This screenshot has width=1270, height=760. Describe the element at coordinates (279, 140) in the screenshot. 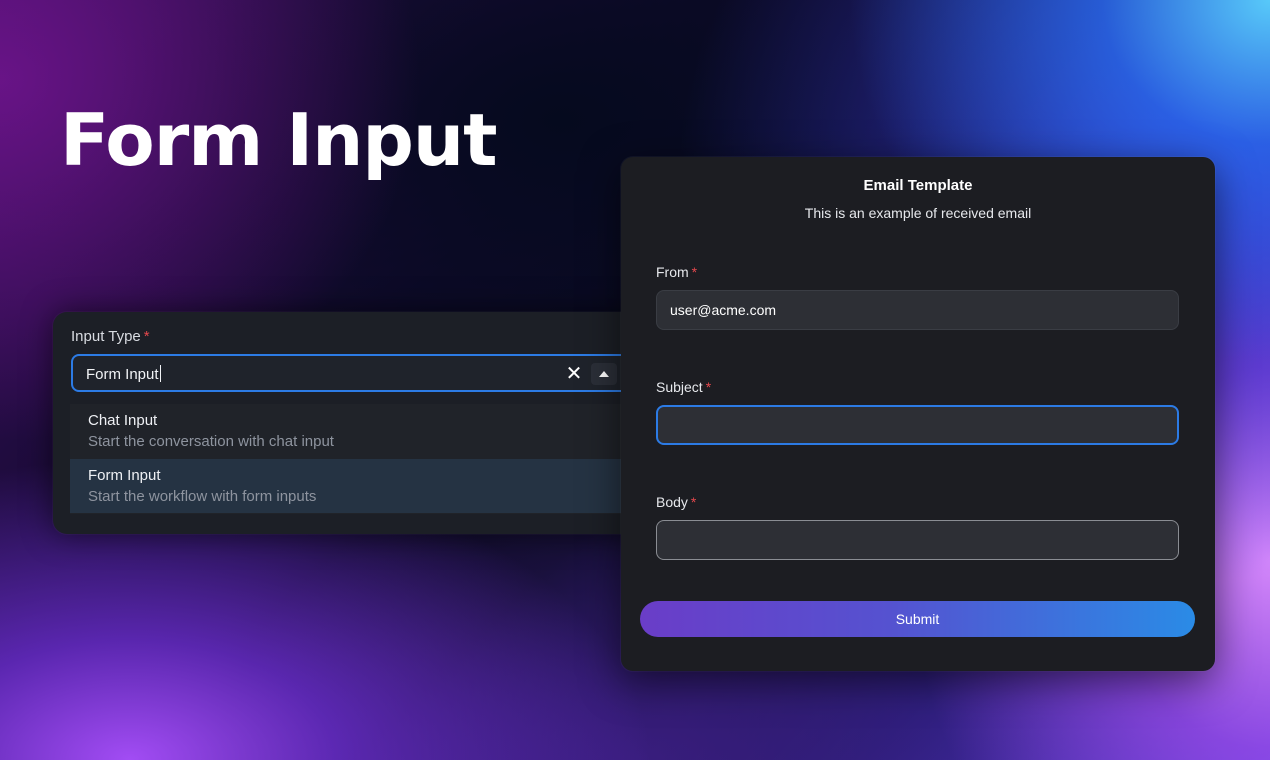

I see `hero-title: Form Input` at that location.